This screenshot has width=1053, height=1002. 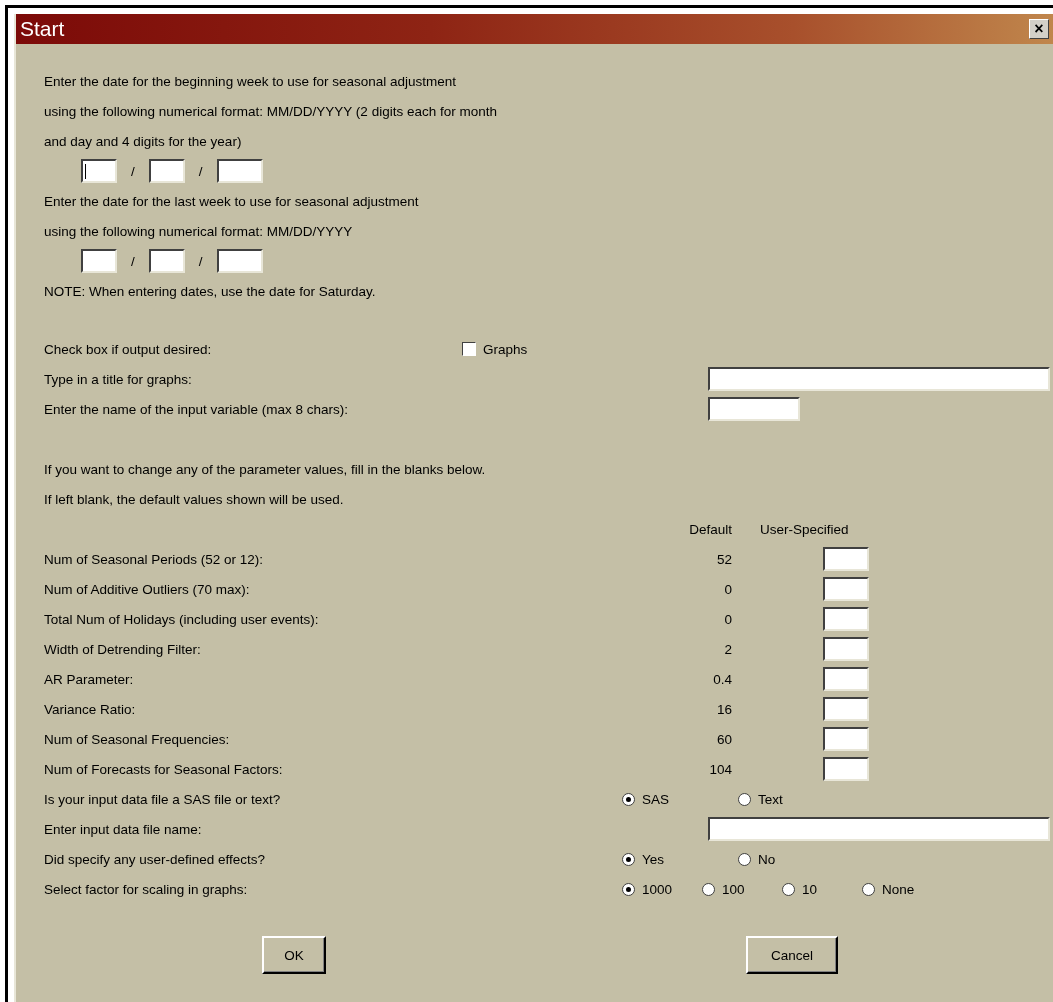 What do you see at coordinates (898, 889) in the screenshot?
I see `radio-label: None` at bounding box center [898, 889].